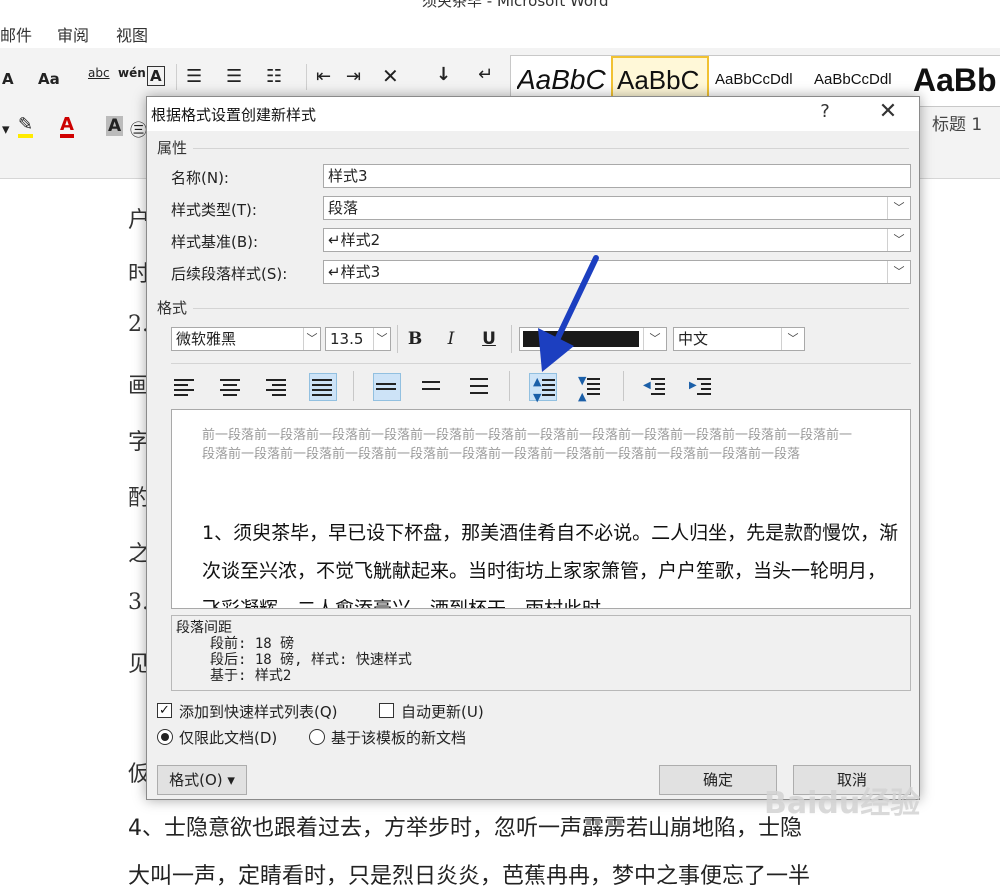  What do you see at coordinates (277, 387) in the screenshot?
I see `align-right-icon` at bounding box center [277, 387].